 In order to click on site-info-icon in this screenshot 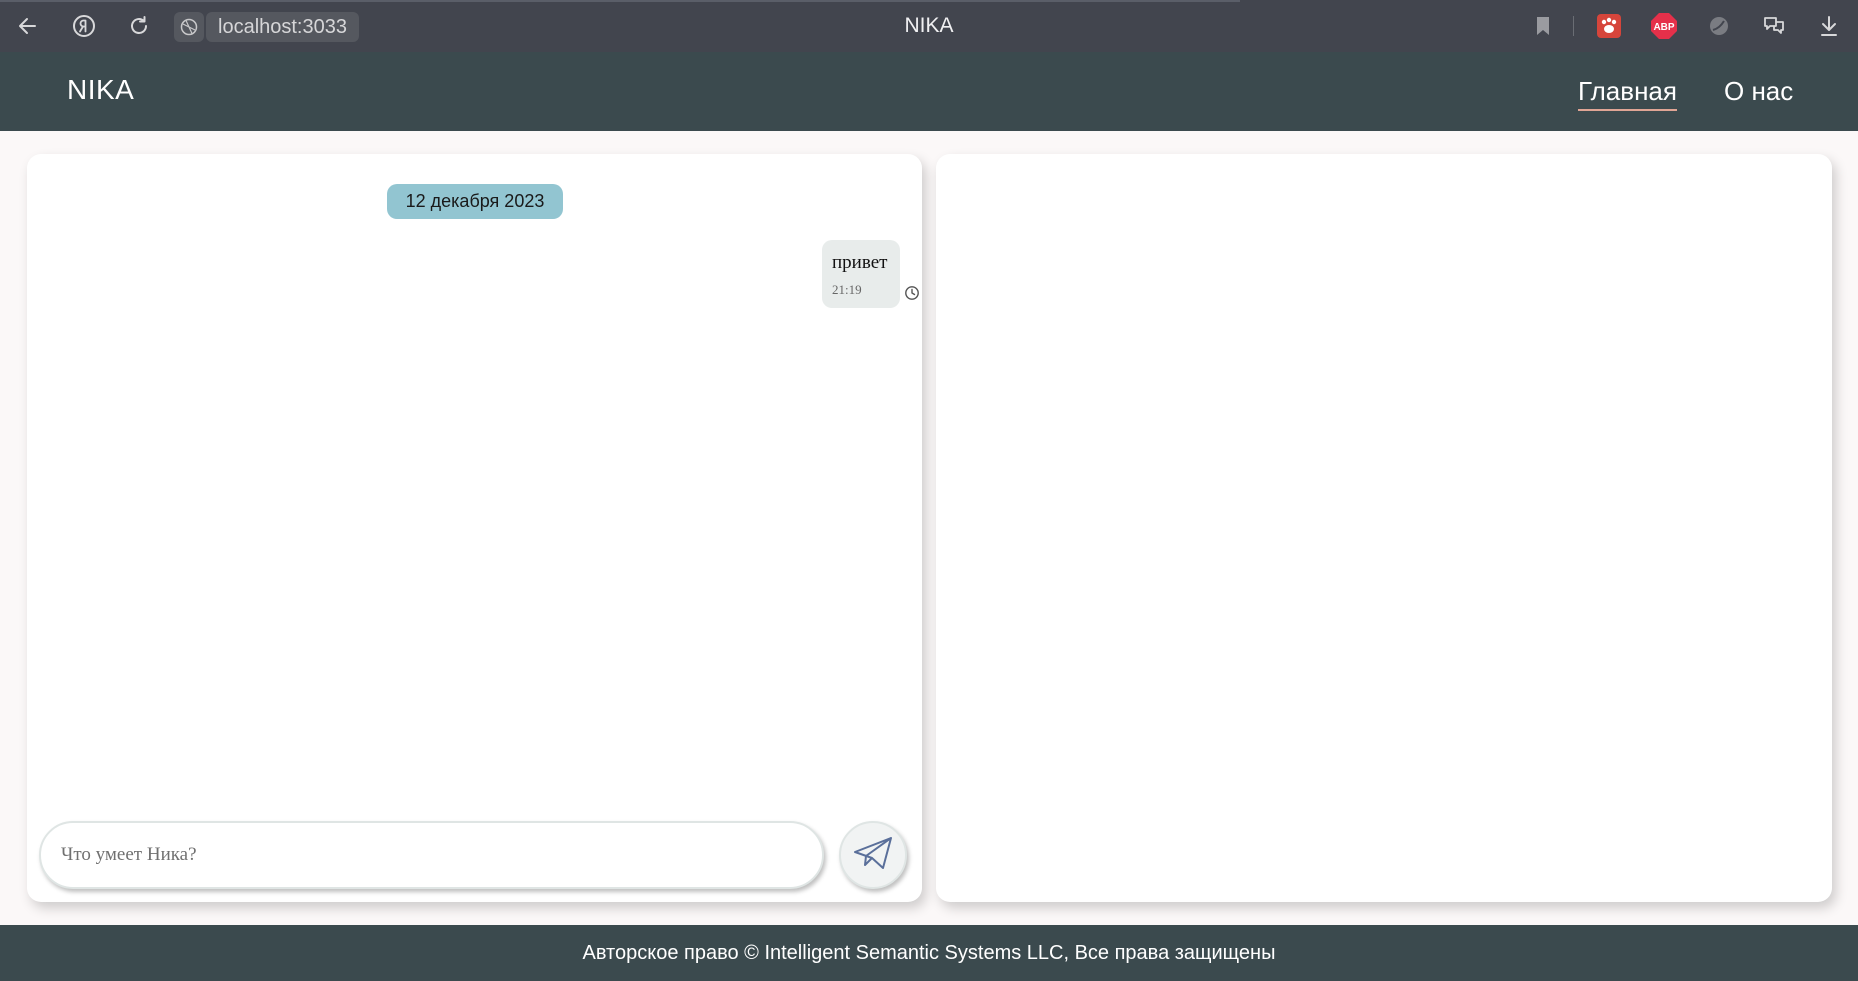, I will do `click(189, 27)`.